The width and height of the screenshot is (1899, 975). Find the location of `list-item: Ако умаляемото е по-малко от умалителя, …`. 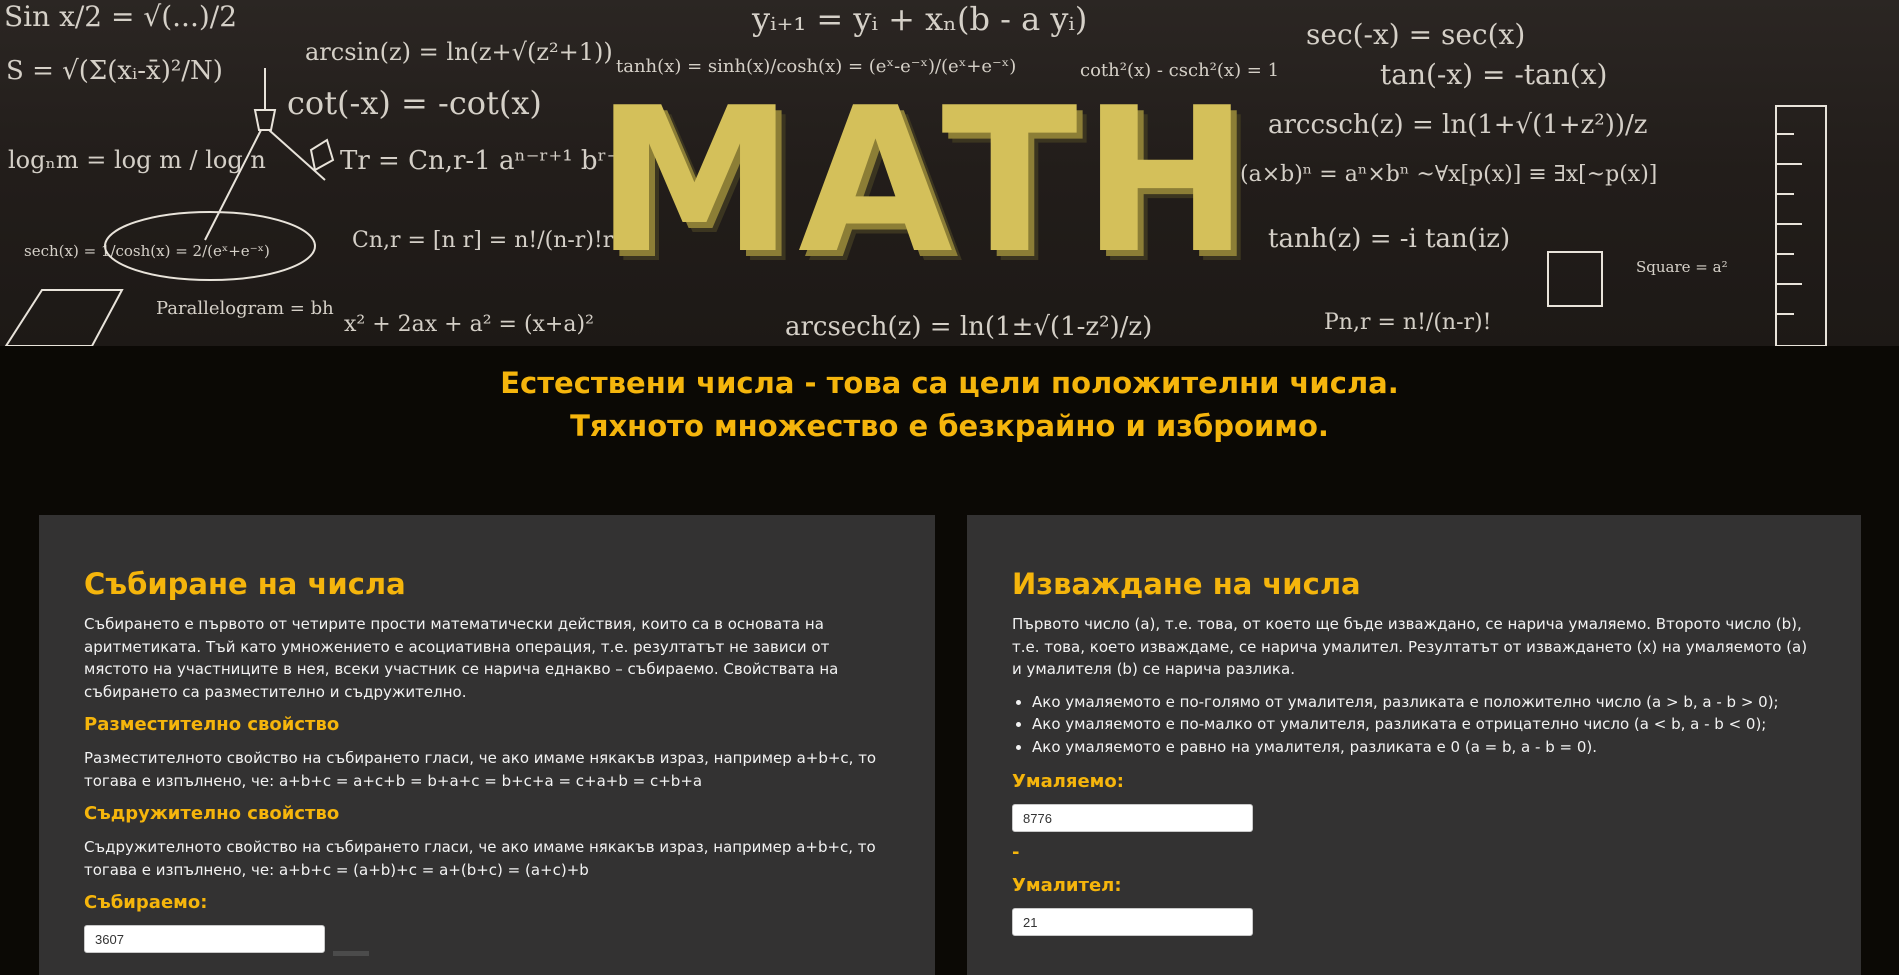

list-item: Ако умаляемото е по-малко от умалителя, … is located at coordinates (1424, 724).